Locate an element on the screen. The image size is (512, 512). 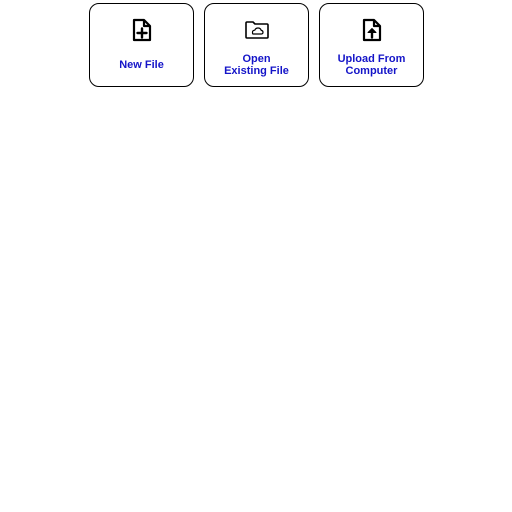
upload-from-computer-label: Upload From Computer is located at coordinates (371, 65).